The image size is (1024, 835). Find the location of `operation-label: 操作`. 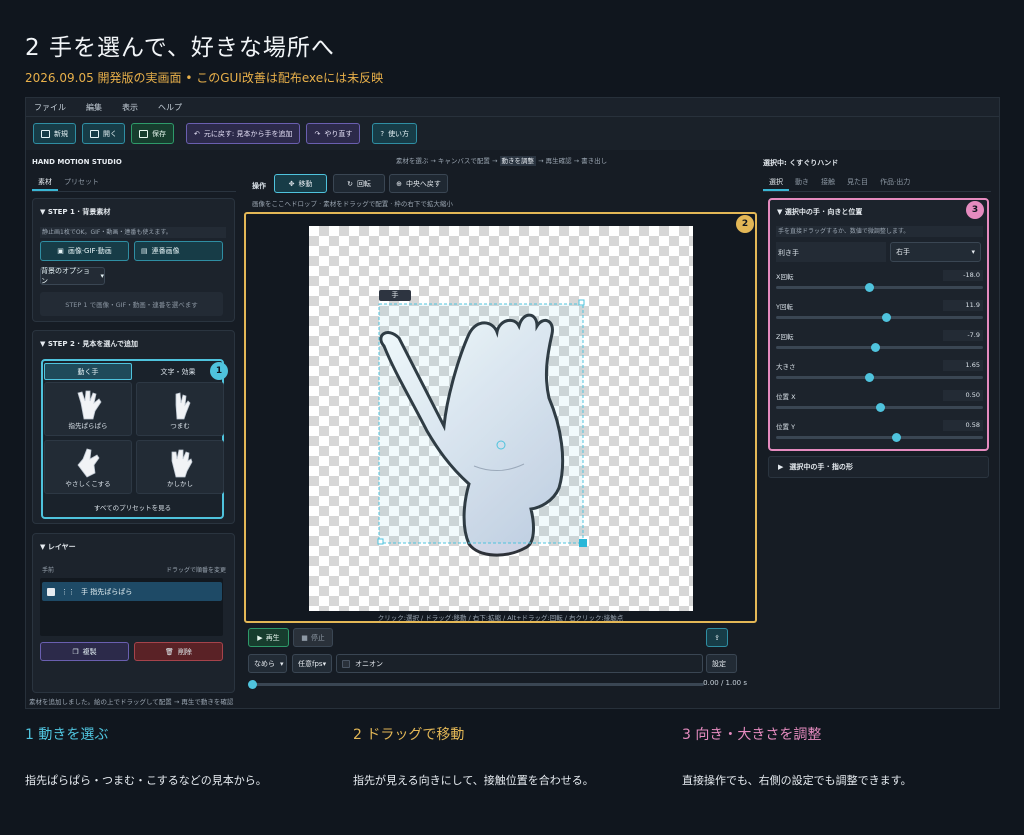

operation-label: 操作 is located at coordinates (259, 186).